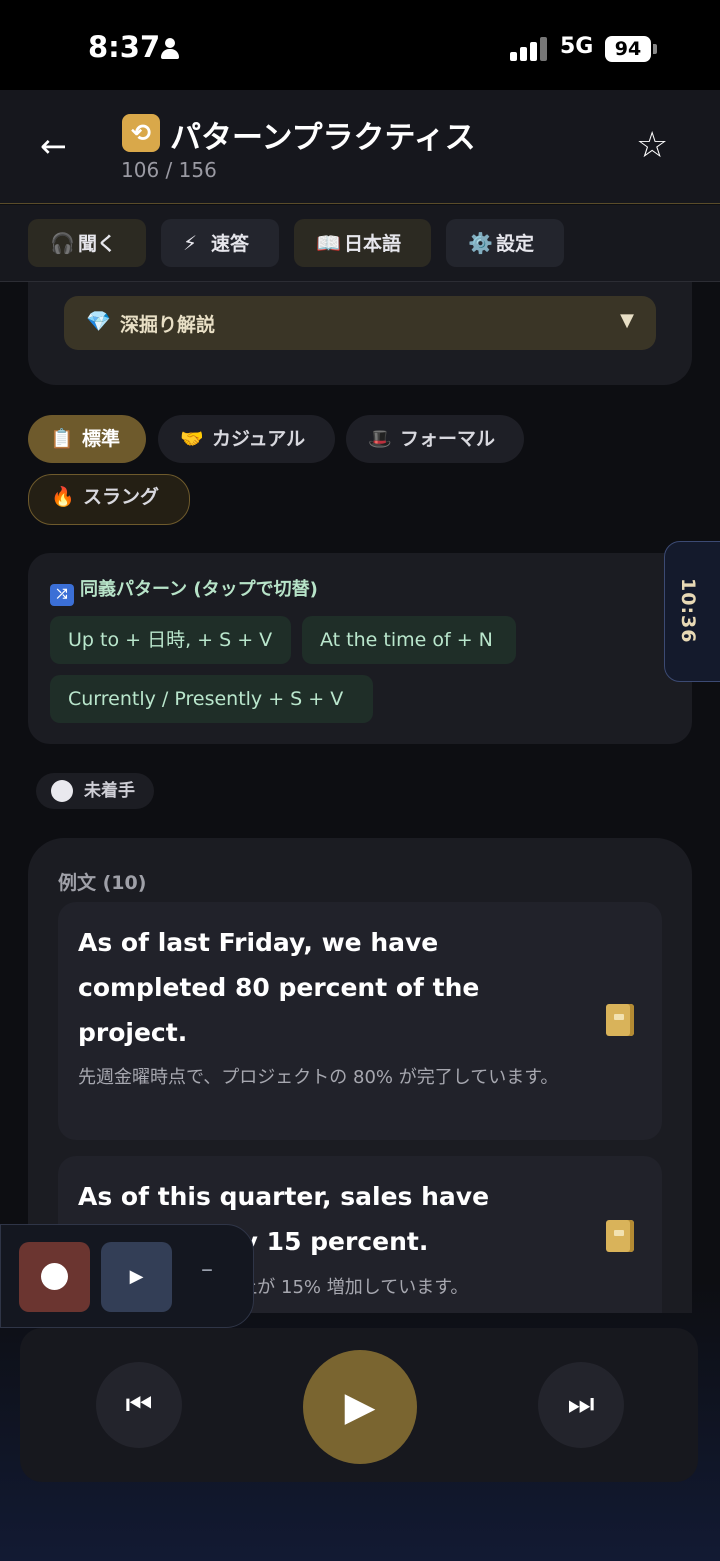  What do you see at coordinates (373, 244) in the screenshot?
I see `japanese-label: 日本語` at bounding box center [373, 244].